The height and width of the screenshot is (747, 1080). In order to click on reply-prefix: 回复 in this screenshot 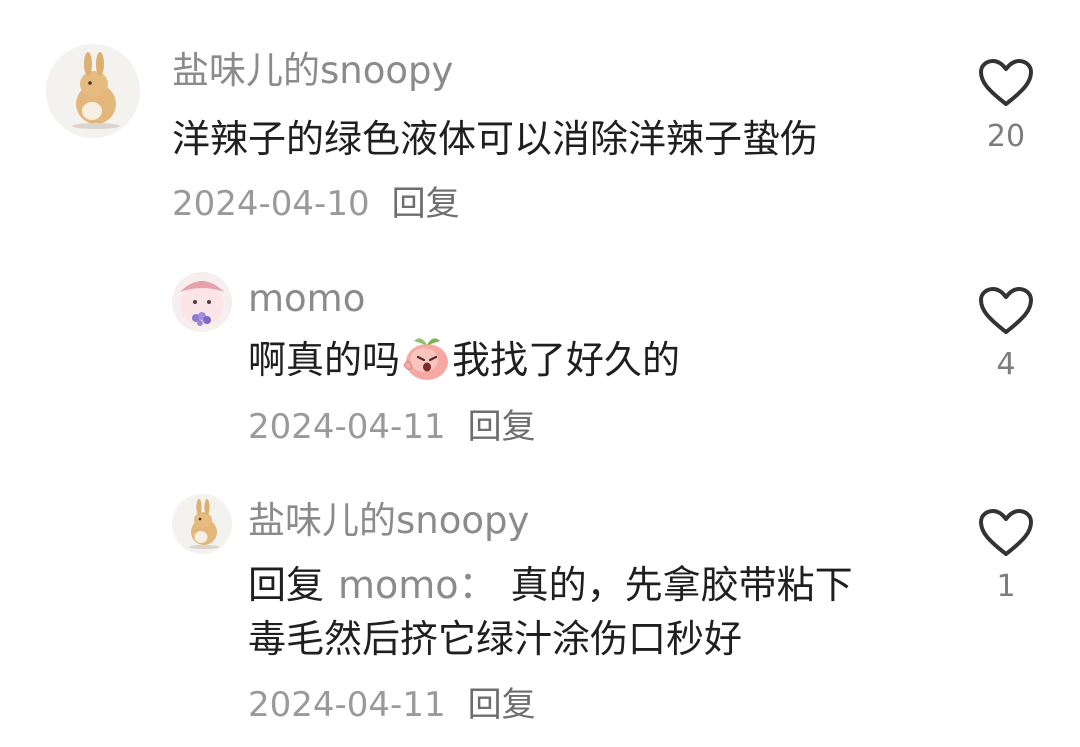, I will do `click(286, 585)`.